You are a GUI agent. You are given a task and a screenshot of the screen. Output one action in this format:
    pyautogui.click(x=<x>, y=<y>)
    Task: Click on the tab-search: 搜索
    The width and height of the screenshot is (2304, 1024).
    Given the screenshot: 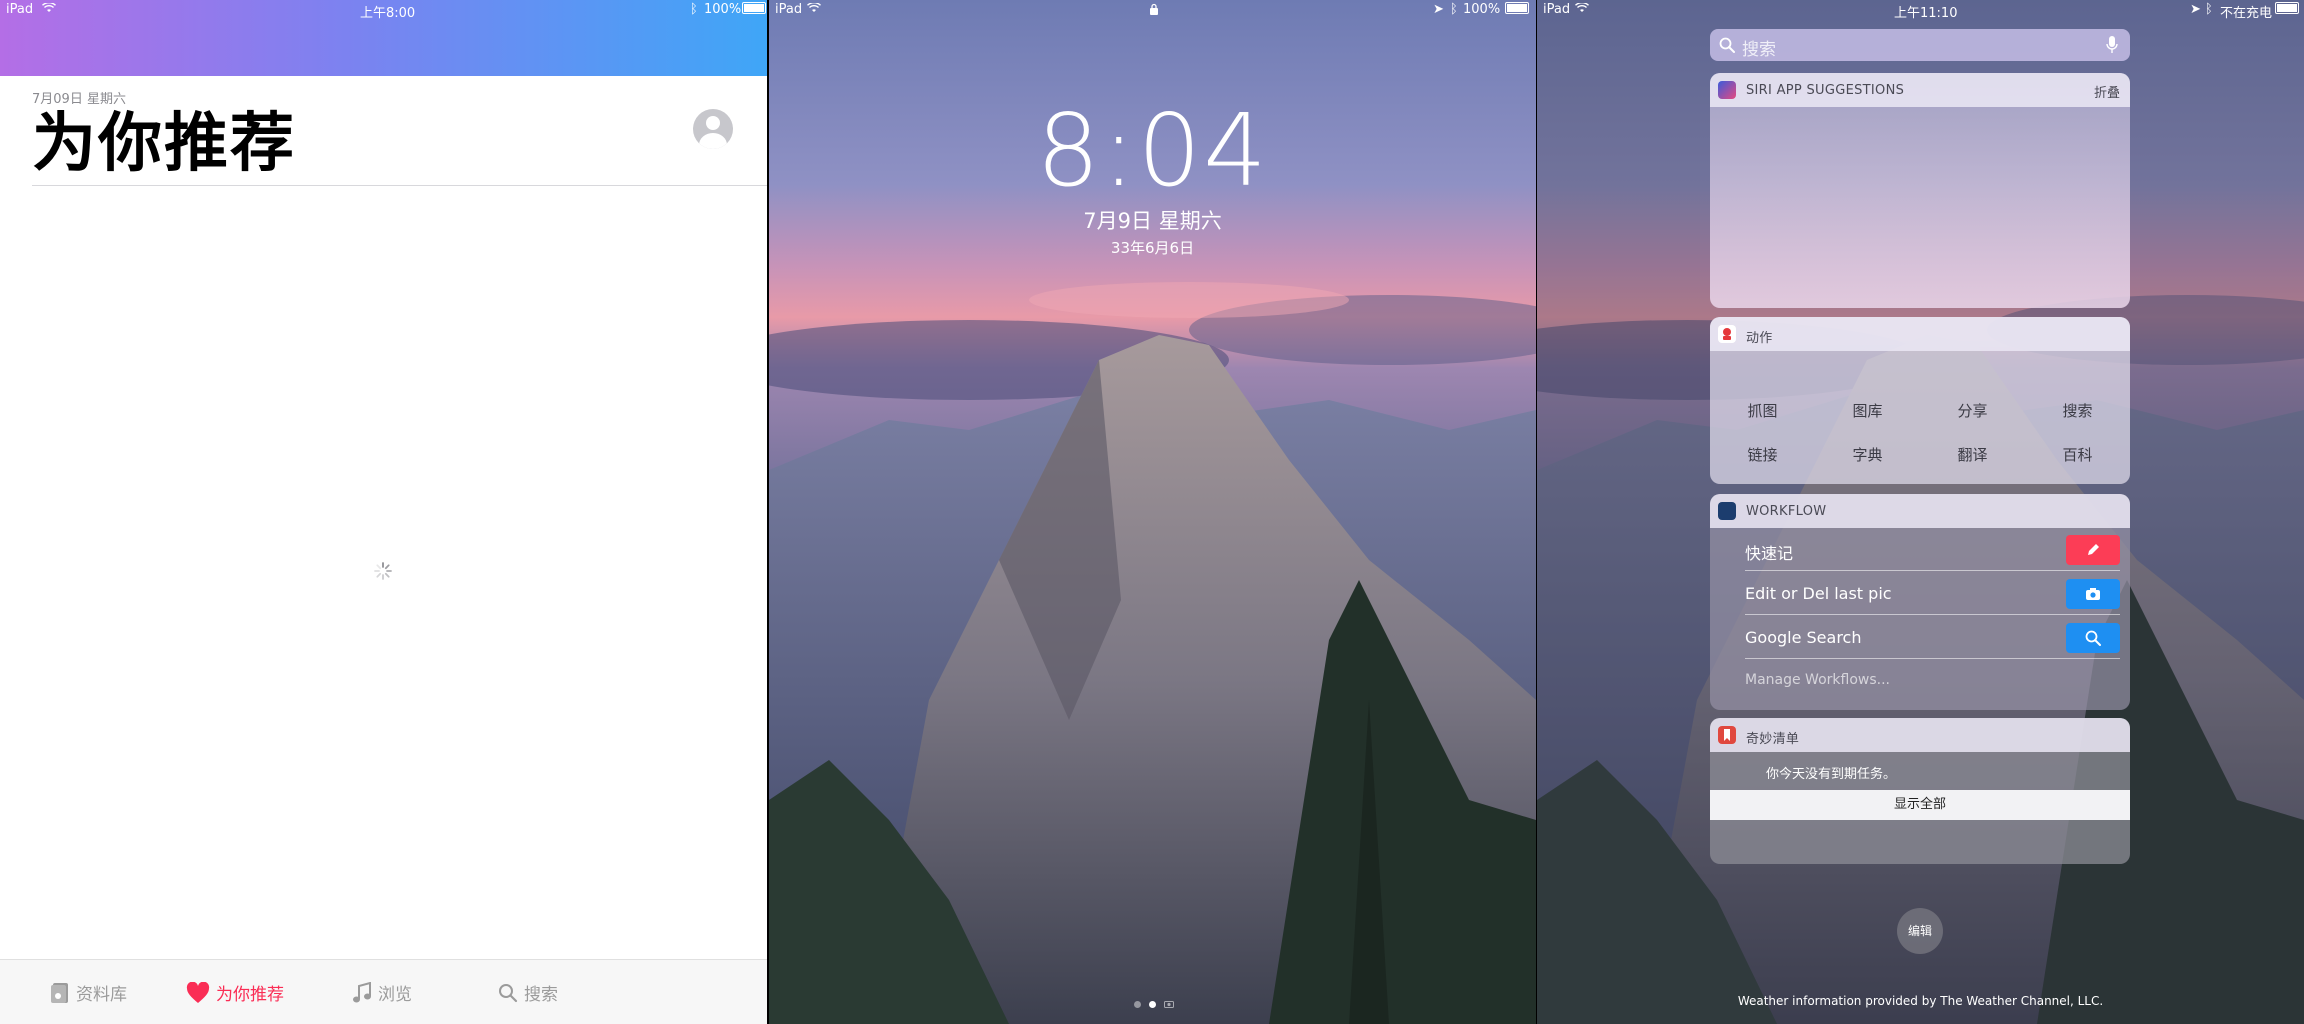 What is the action you would take?
    pyautogui.click(x=528, y=992)
    